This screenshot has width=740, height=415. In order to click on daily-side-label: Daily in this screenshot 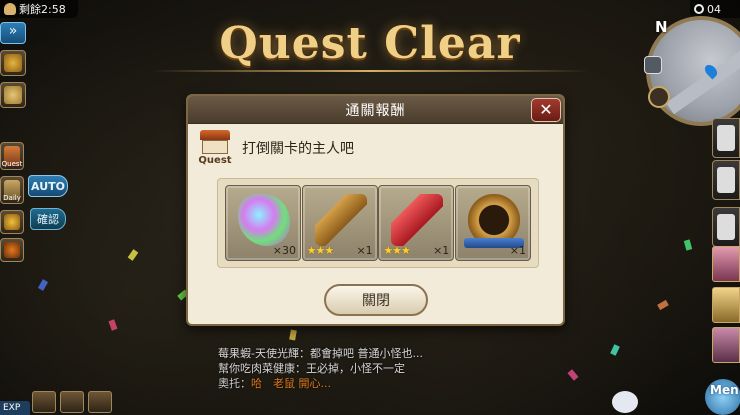, I will do `click(12, 198)`.